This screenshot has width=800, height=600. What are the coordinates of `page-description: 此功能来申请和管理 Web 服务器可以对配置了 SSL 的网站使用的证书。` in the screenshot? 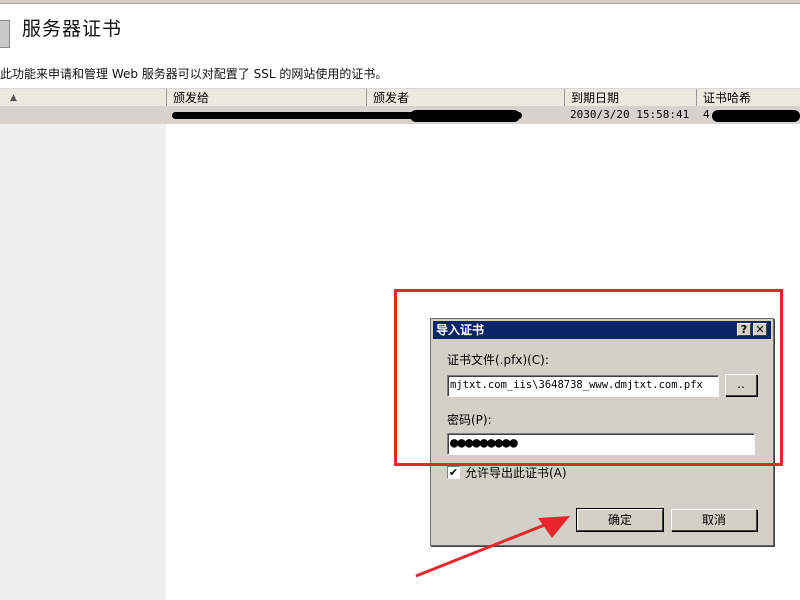 It's located at (194, 74).